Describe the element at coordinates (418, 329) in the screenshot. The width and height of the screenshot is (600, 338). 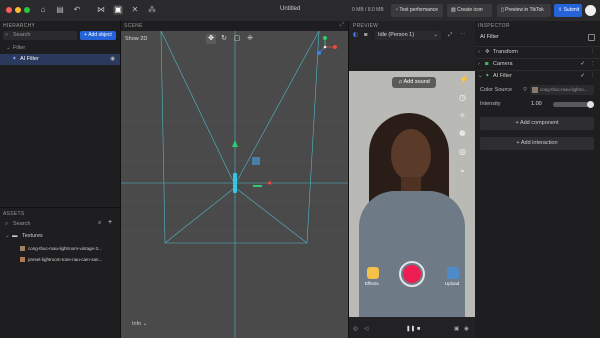
I see `stop-icon: ■` at that location.